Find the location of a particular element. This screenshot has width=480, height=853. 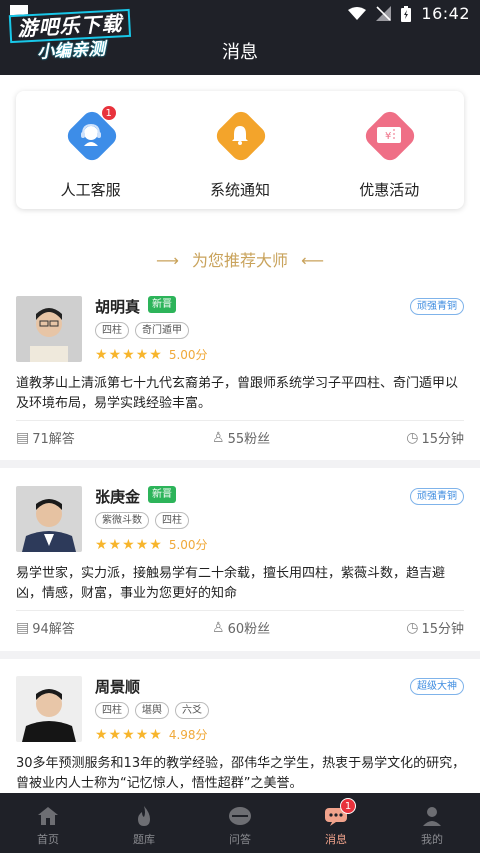

answers-stat-2: ▤ 94解答 is located at coordinates (45, 628).